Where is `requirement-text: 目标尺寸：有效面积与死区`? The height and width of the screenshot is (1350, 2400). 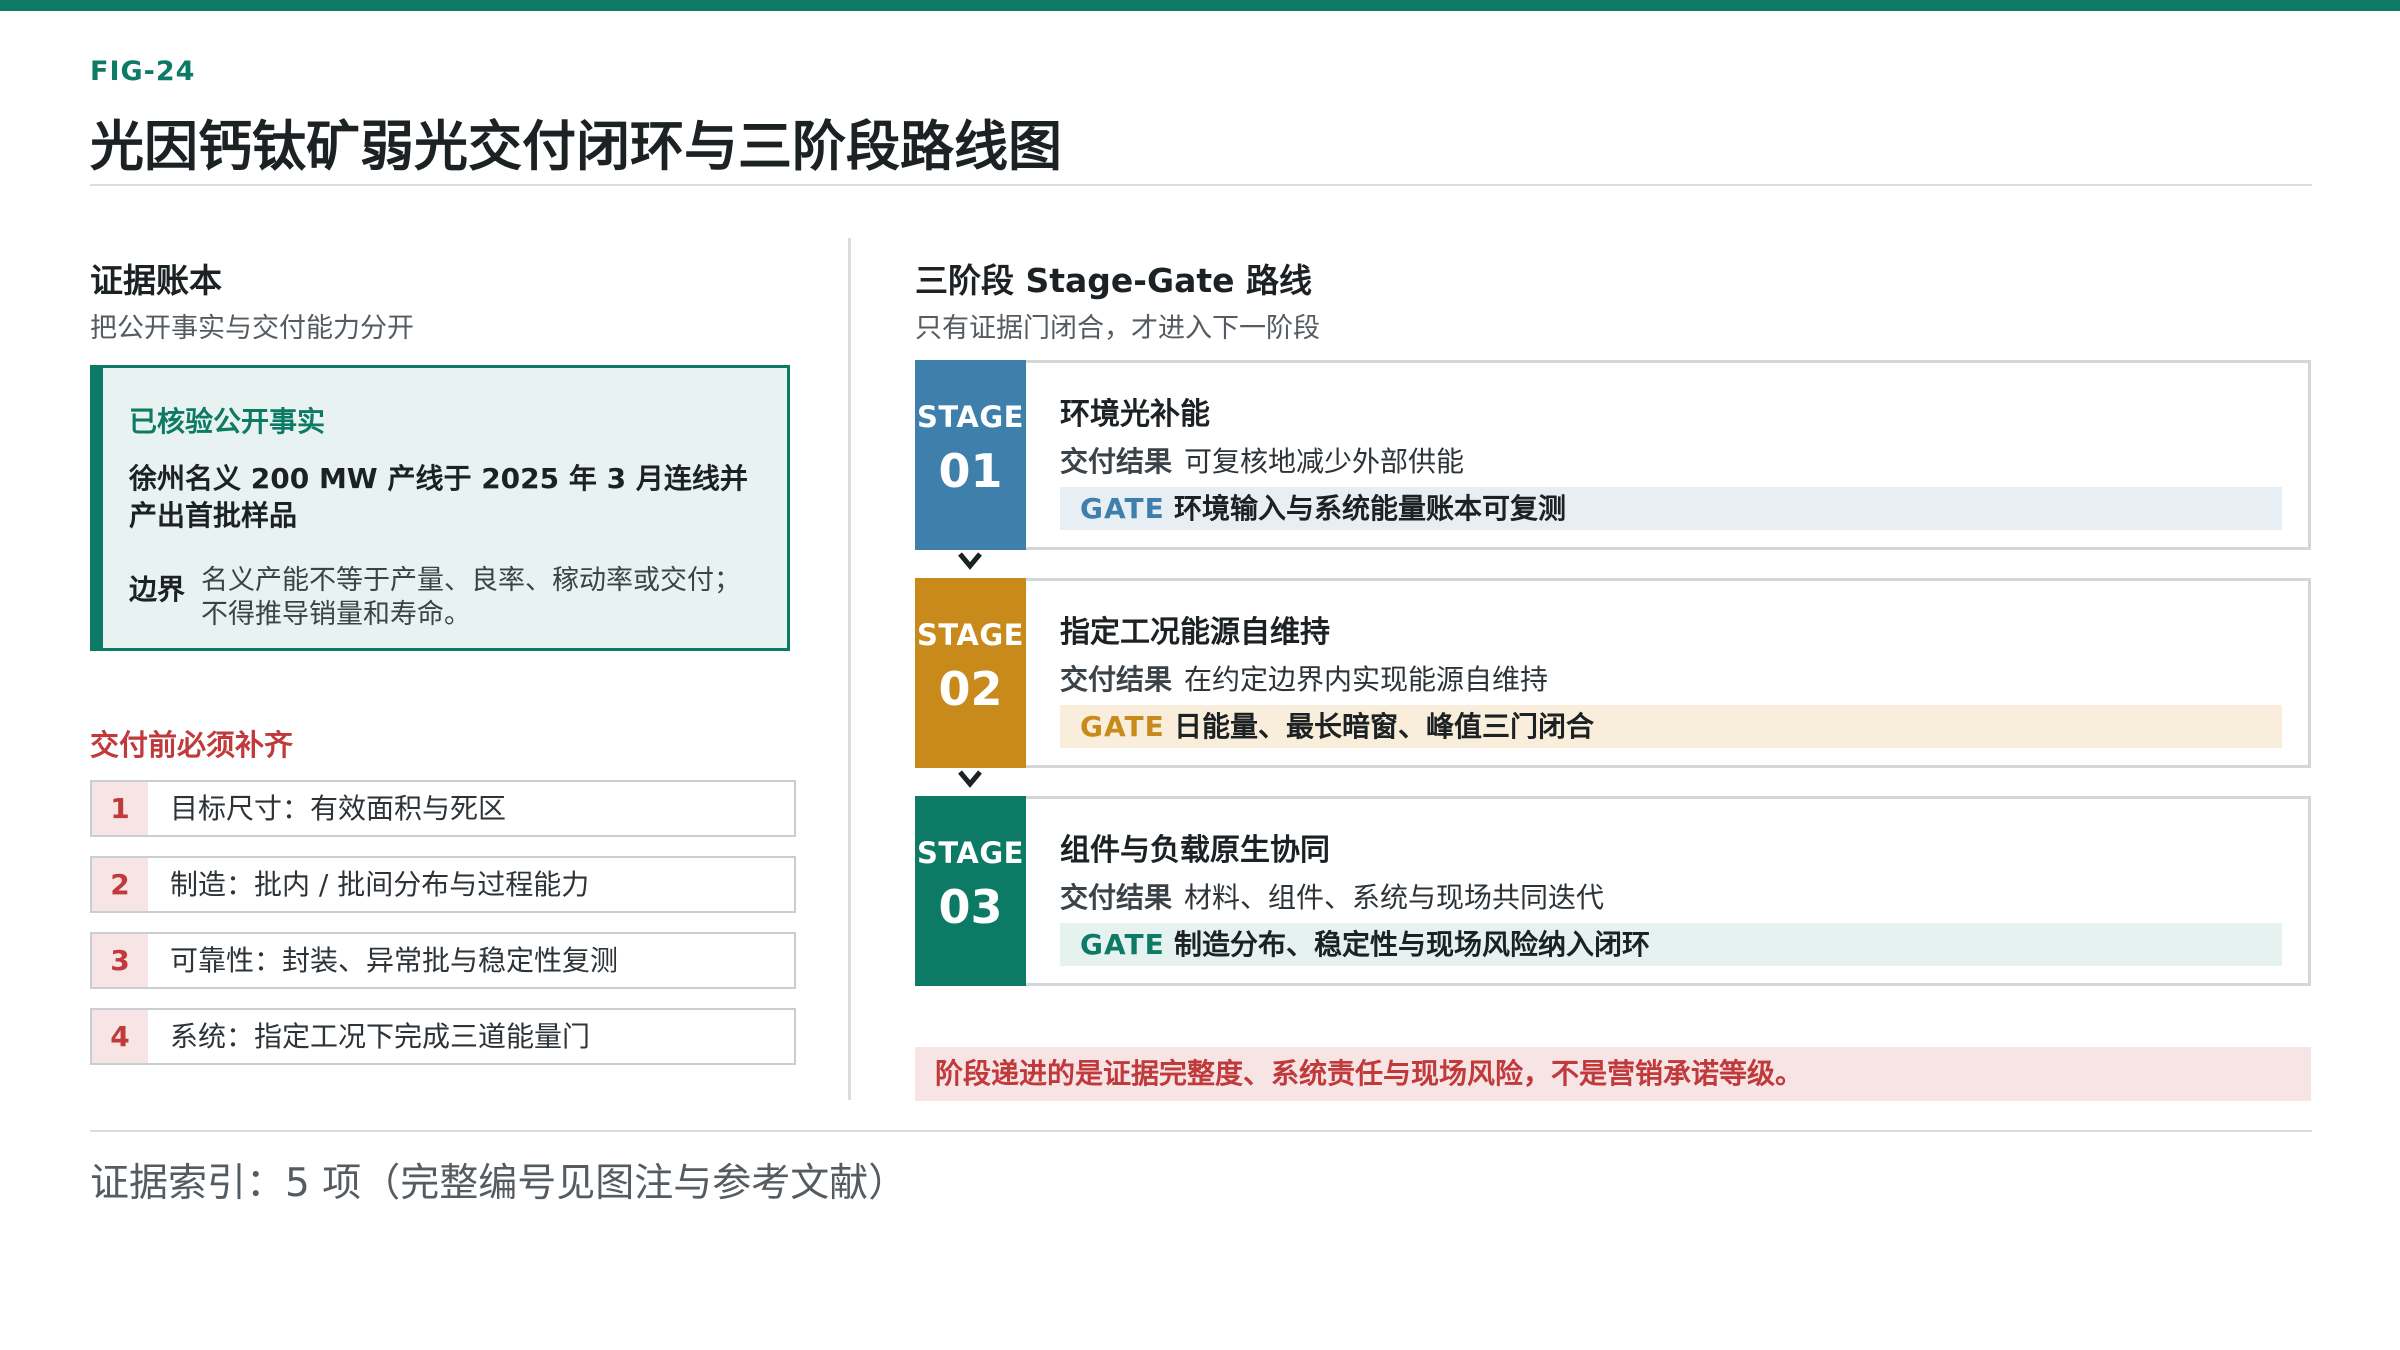 requirement-text: 目标尺寸：有效面积与死区 is located at coordinates (338, 808).